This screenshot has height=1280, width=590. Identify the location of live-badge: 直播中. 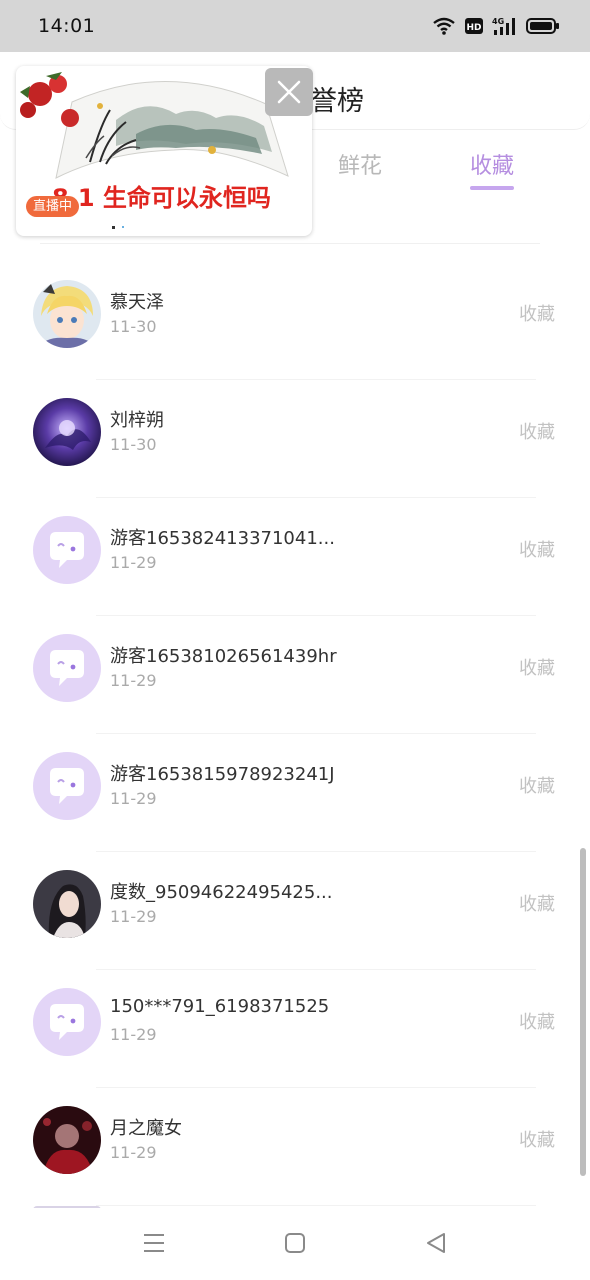
(53, 206).